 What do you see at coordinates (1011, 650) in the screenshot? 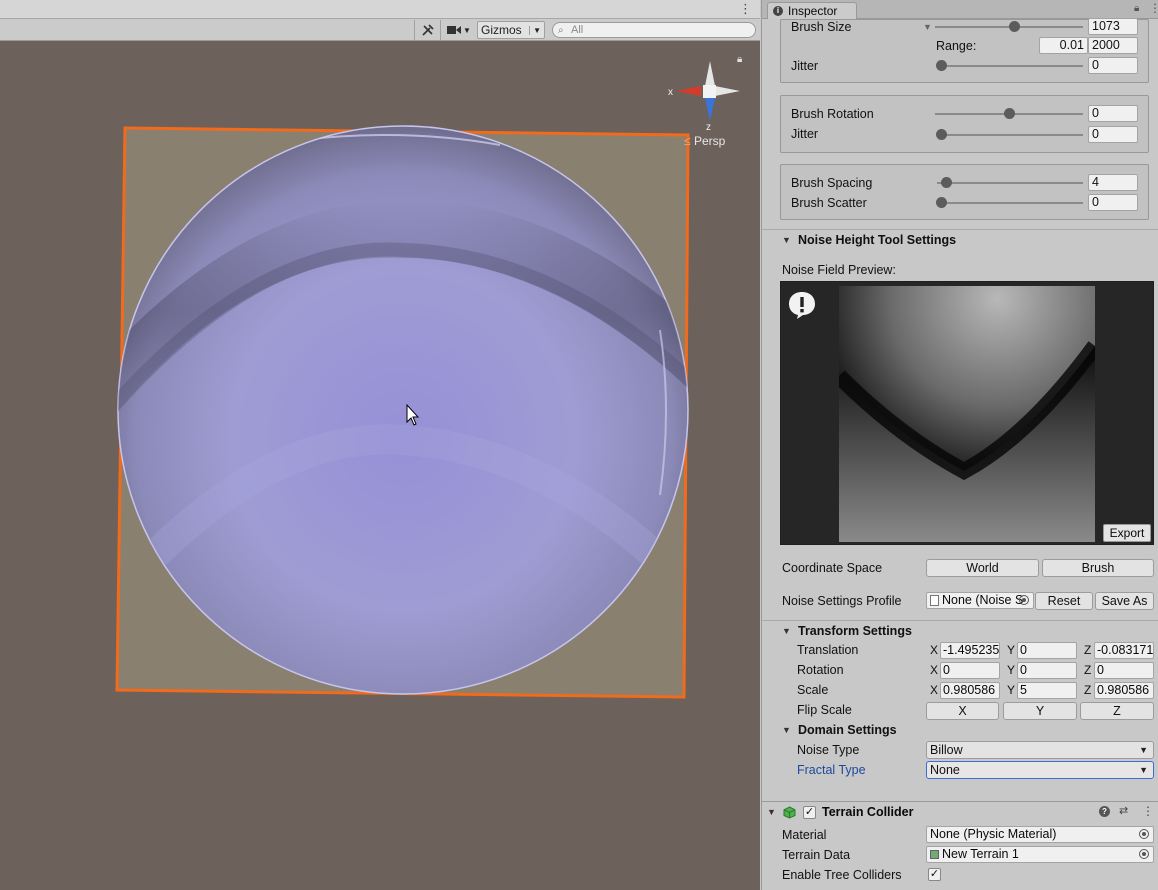
I see `translation-y-axis-label: Y` at bounding box center [1011, 650].